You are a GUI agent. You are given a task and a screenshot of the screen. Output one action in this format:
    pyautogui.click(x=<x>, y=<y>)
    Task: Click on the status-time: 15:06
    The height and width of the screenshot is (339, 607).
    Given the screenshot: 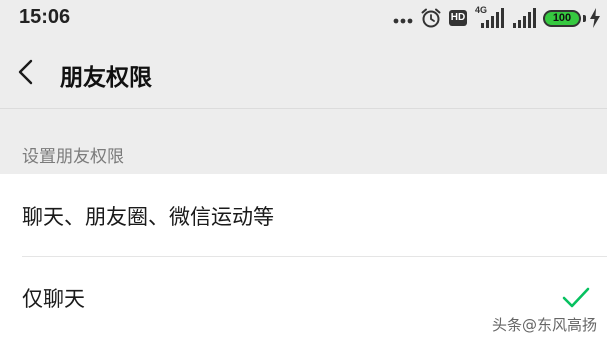 What is the action you would take?
    pyautogui.click(x=45, y=17)
    